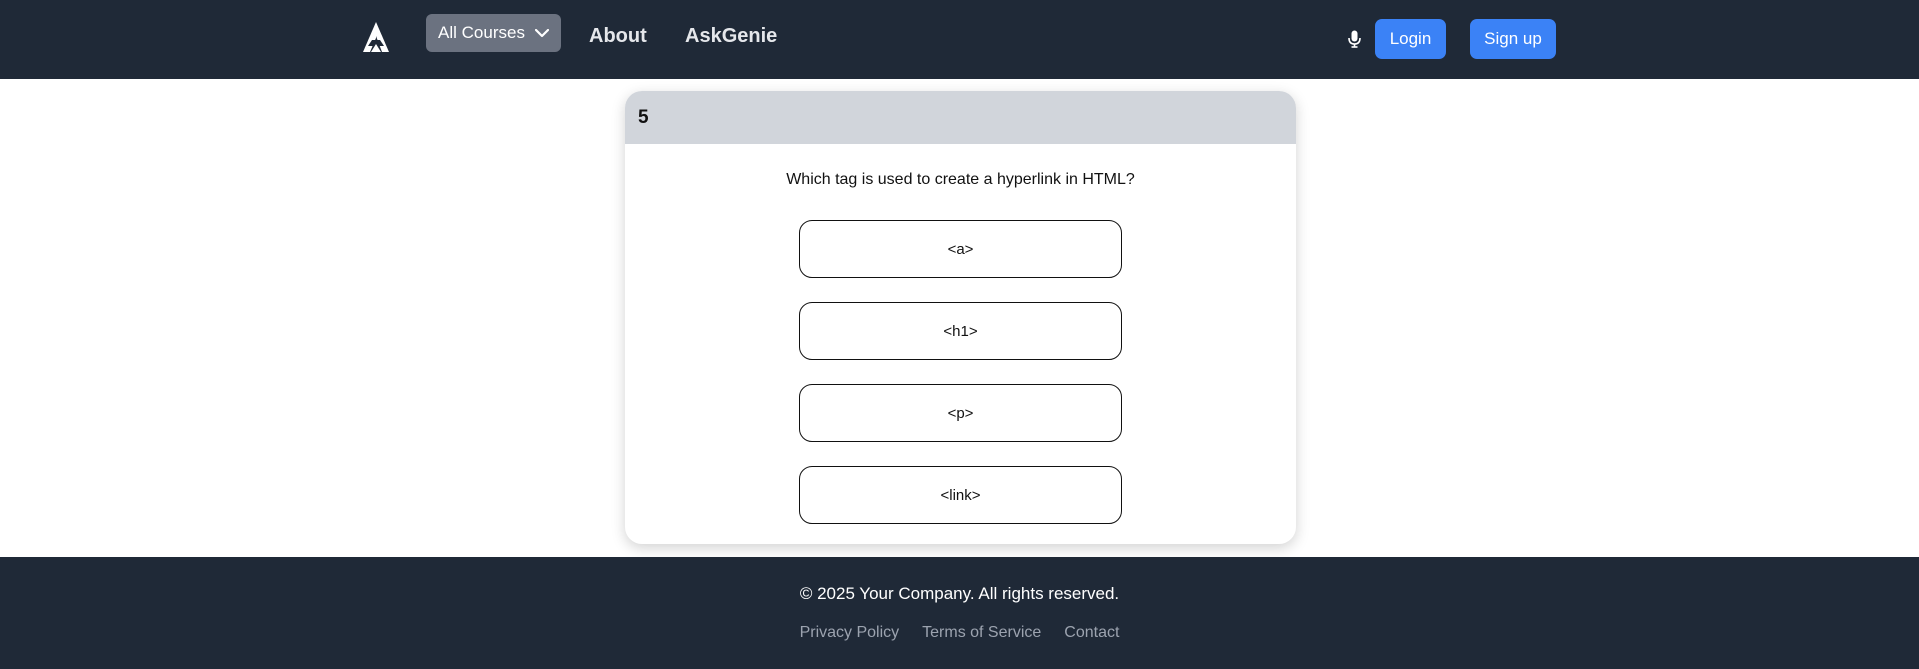  Describe the element at coordinates (731, 36) in the screenshot. I see `nav-askgenie-link: AskGenie` at that location.